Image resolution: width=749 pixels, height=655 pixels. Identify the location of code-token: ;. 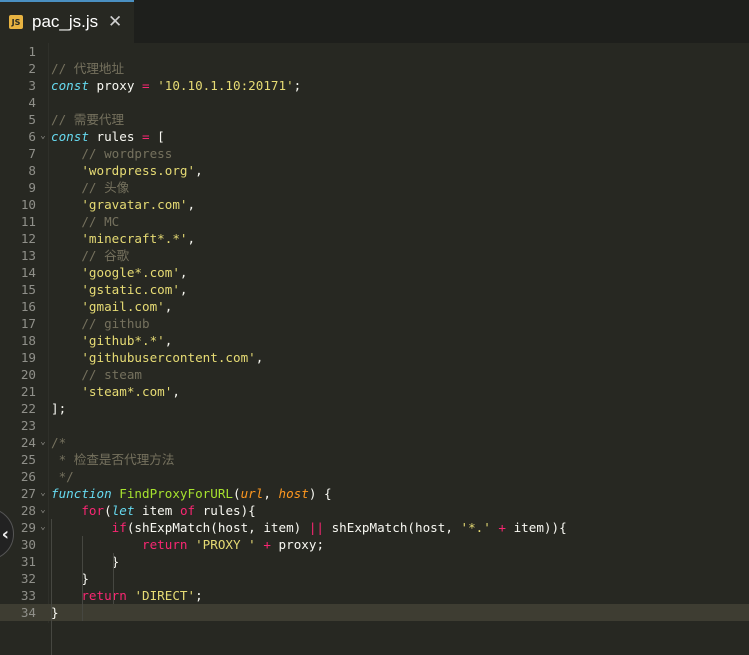
(199, 595).